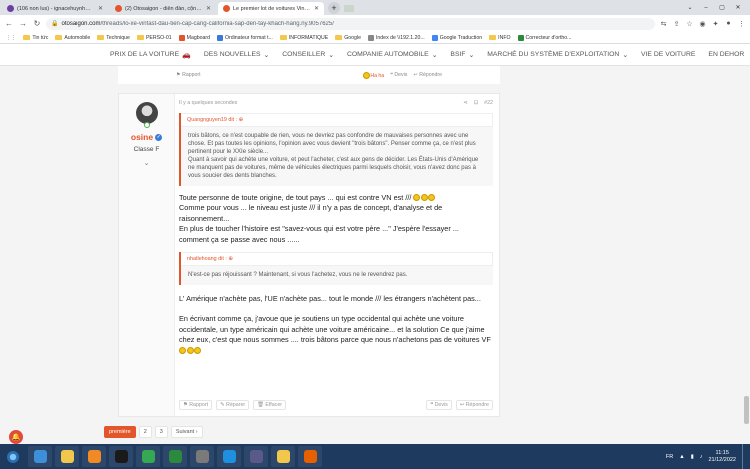 The height and width of the screenshot is (469, 750). I want to click on bookmark-item: Automobile, so click(72, 38).